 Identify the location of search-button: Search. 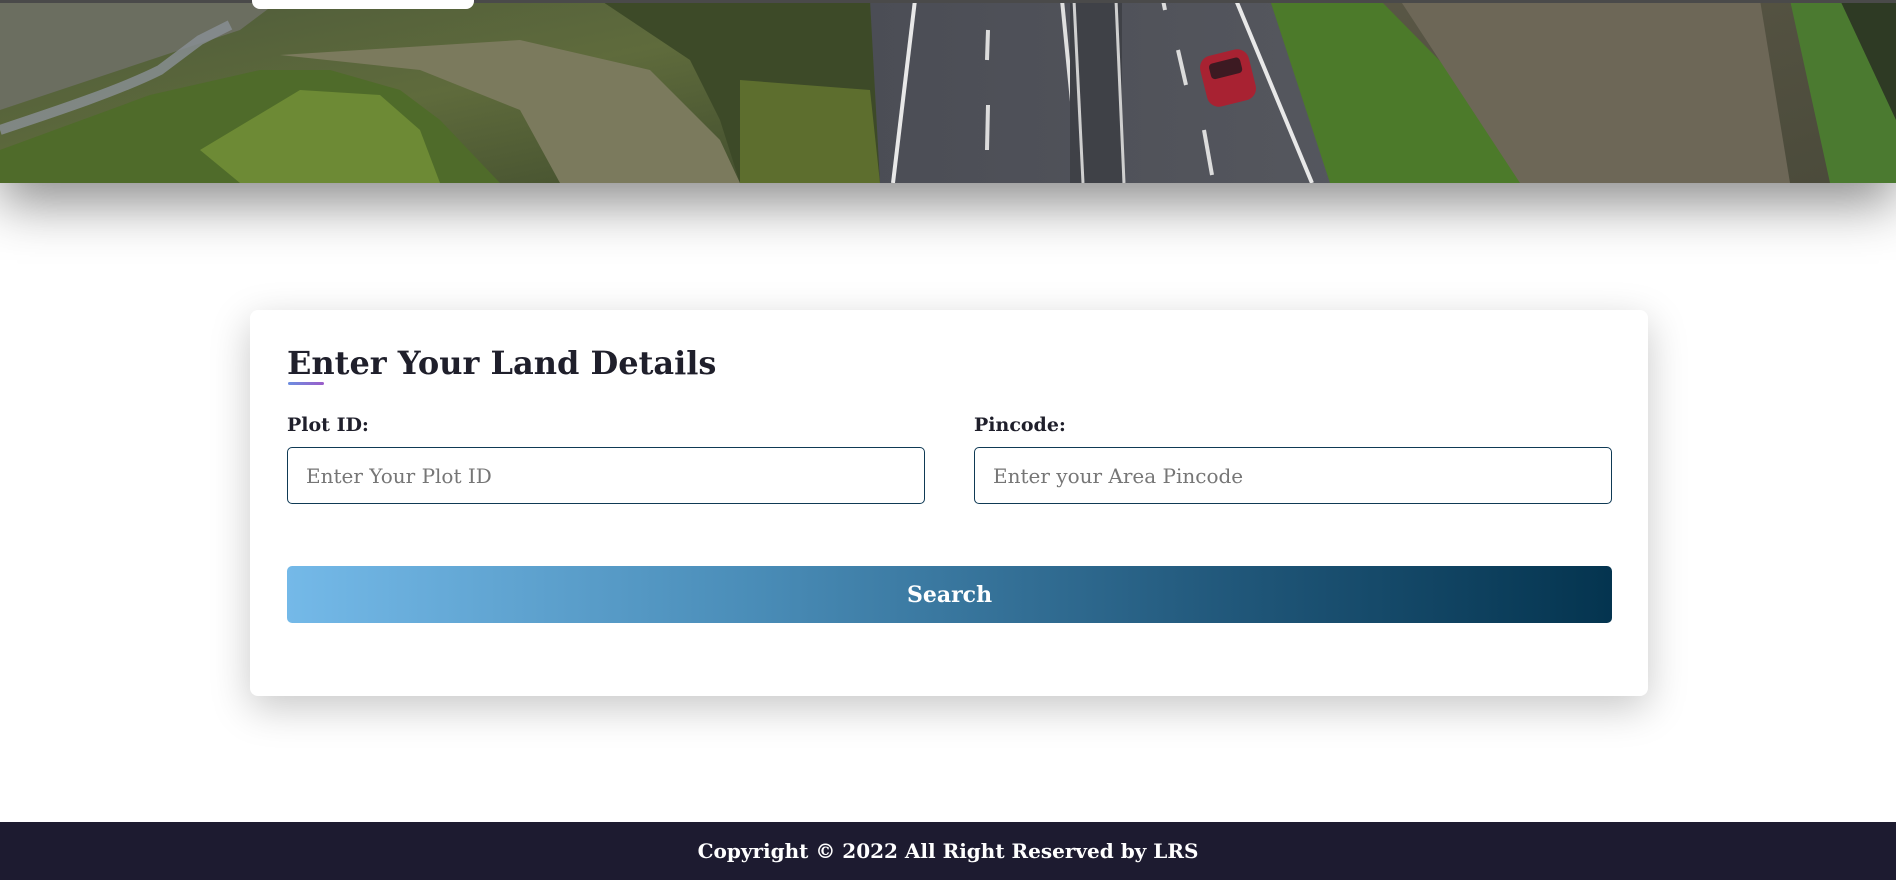
(949, 594).